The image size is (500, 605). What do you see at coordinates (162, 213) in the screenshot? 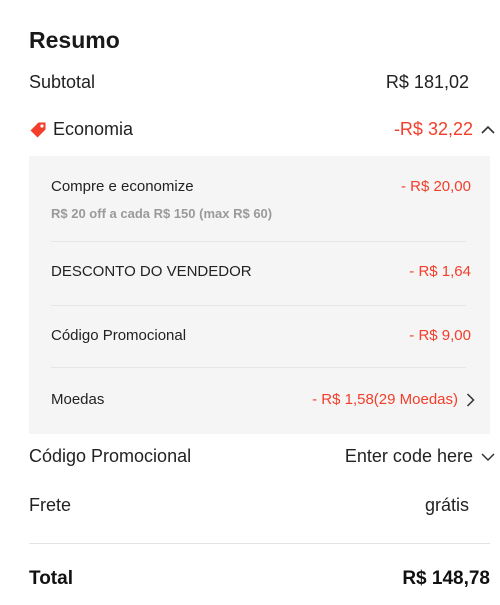
I see `detail-subtext: R$ 20 off a cada R$ 150 (max R$ 60)` at bounding box center [162, 213].